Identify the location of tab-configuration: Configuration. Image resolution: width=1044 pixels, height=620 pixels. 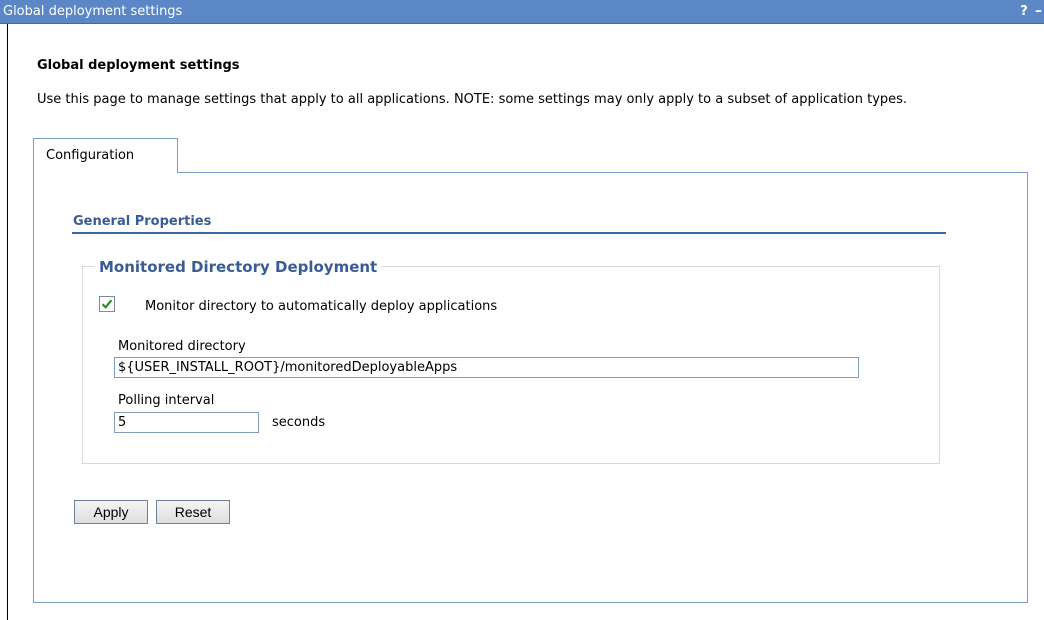
(105, 155).